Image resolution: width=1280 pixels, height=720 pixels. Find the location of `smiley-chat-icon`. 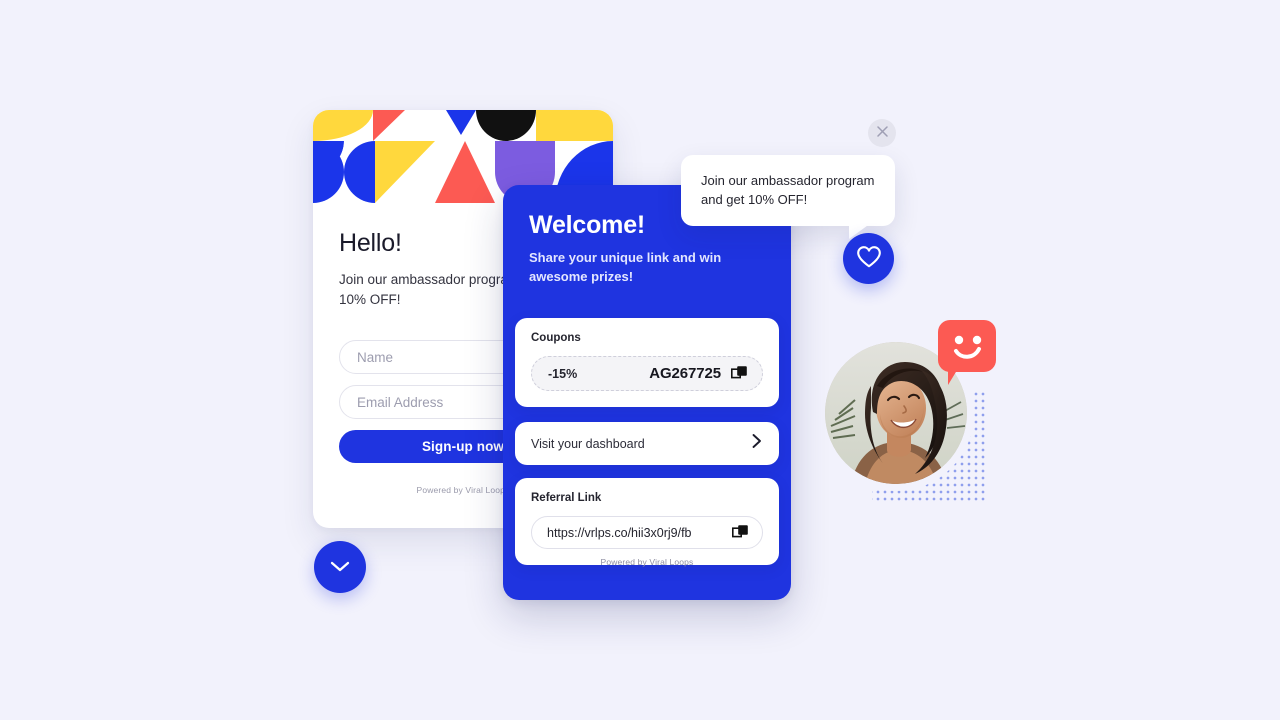

smiley-chat-icon is located at coordinates (968, 347).